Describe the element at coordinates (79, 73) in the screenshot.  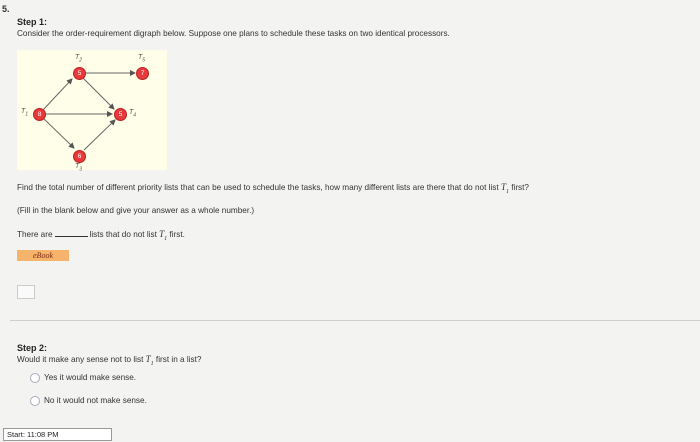
I see `node-t2: 5` at that location.